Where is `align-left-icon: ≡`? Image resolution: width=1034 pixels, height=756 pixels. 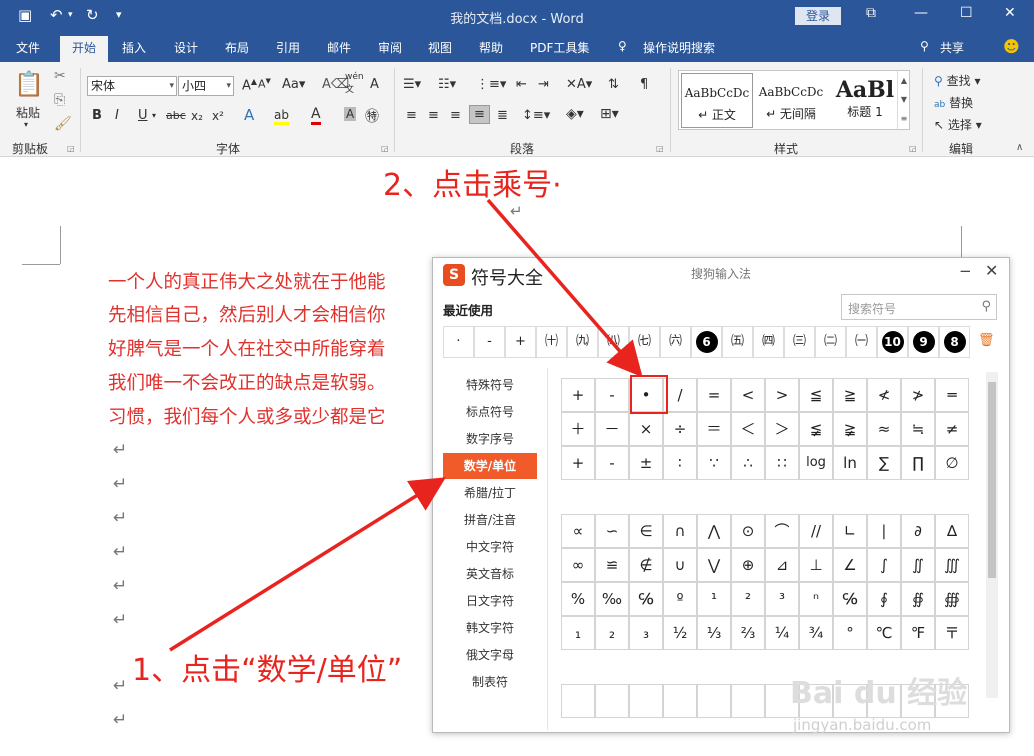 align-left-icon: ≡ is located at coordinates (411, 115).